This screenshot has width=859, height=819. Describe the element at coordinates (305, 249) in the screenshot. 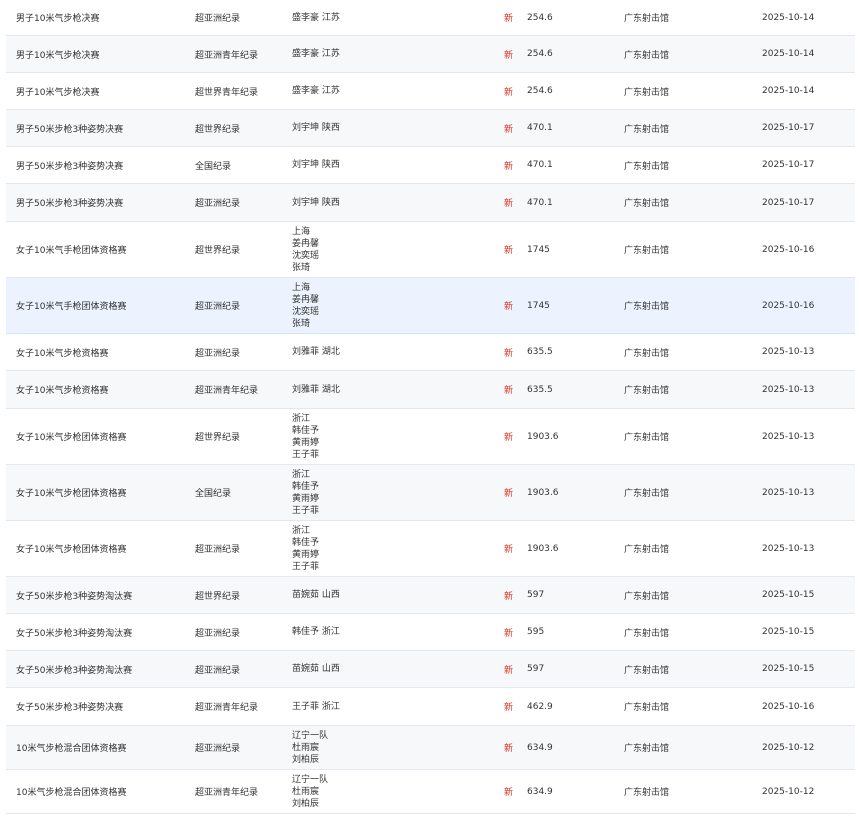

I see `record-holder: 上海 姜冉馨 沈奕瑶 张琦` at that location.